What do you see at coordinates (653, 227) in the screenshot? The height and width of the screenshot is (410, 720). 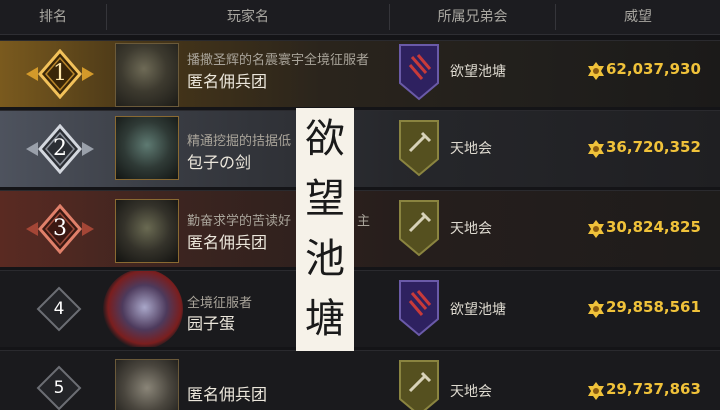 I see `prestige-value: 30,824,825` at bounding box center [653, 227].